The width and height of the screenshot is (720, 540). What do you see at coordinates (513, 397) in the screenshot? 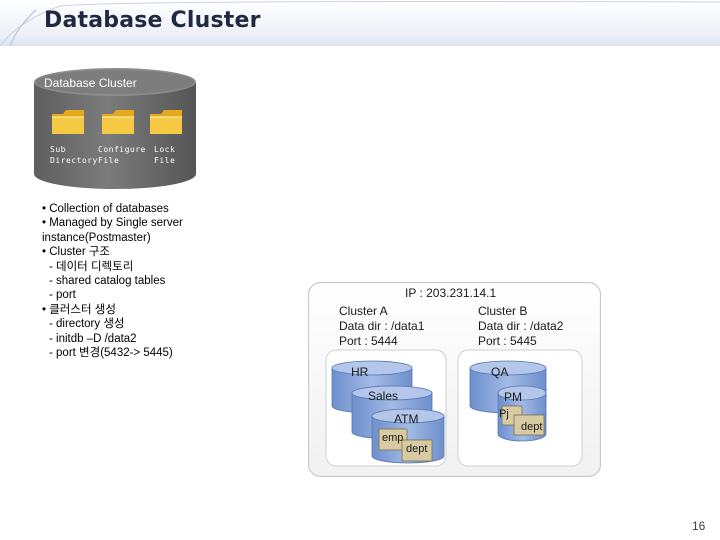
I see `db-label-pm: PM` at bounding box center [513, 397].